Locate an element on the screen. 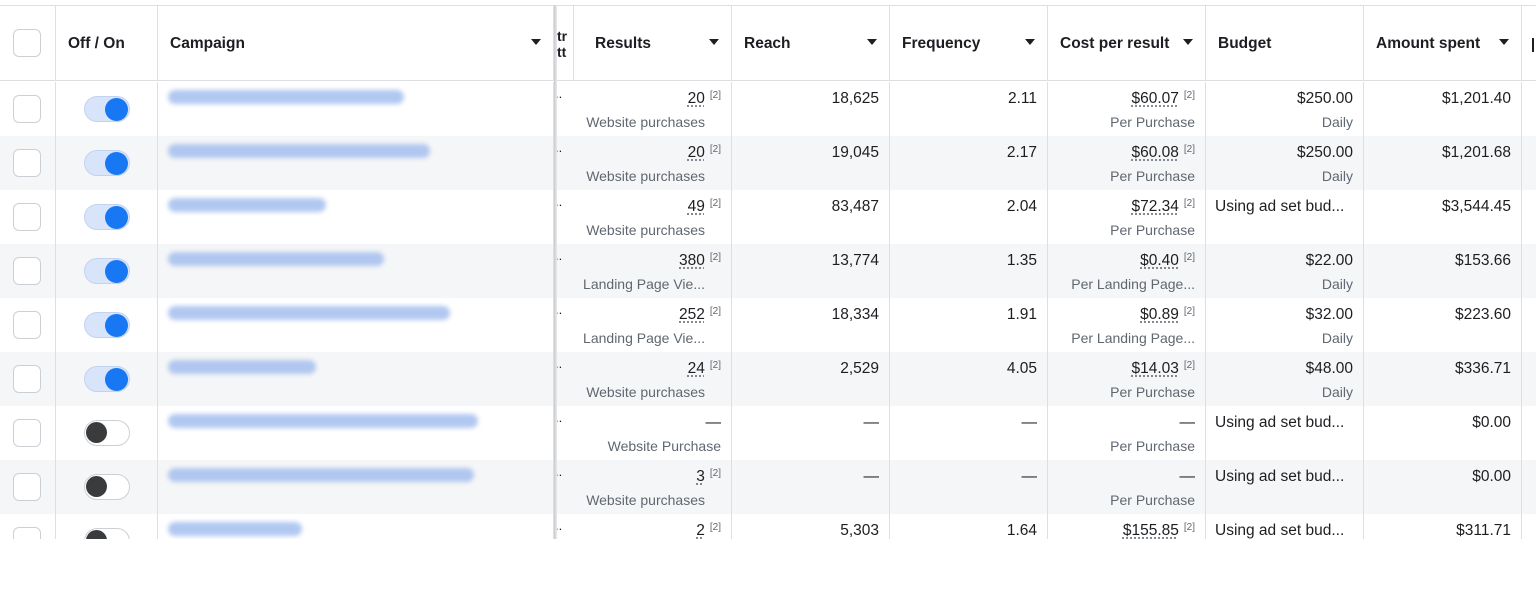  cost-per-result-value: $0.40 is located at coordinates (1159, 260).